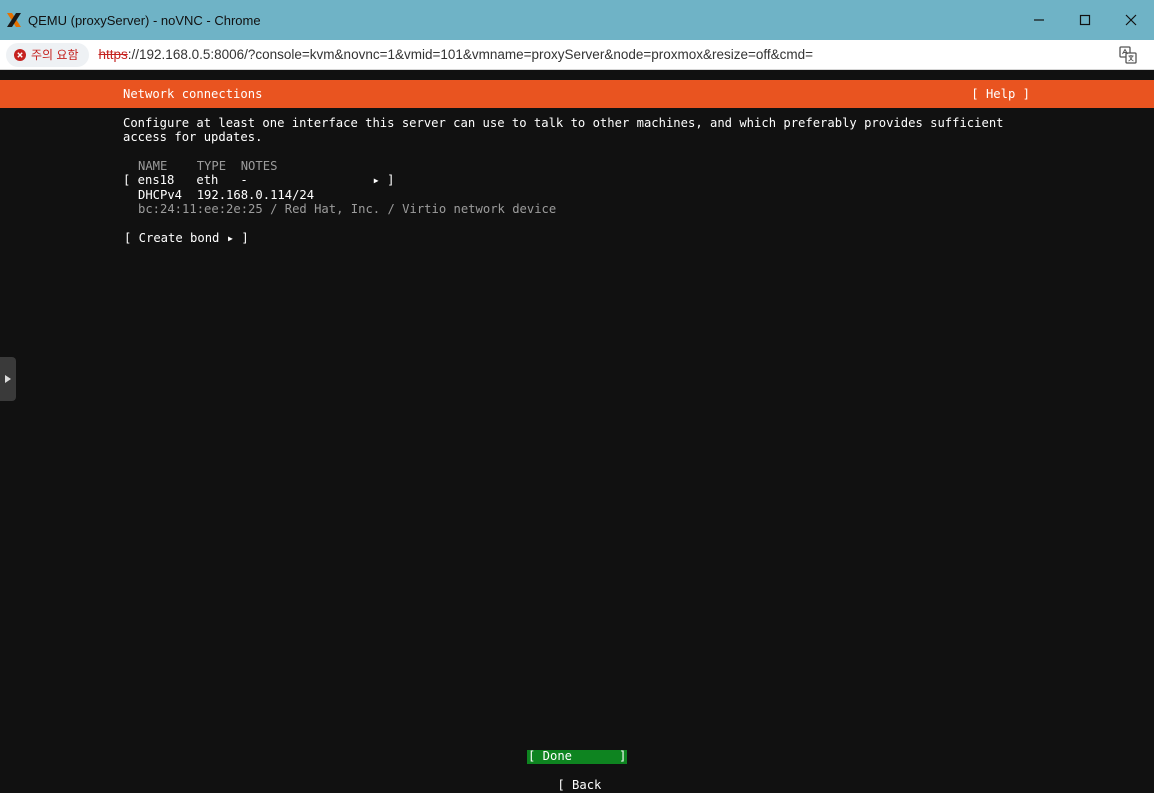 Image resolution: width=1154 pixels, height=793 pixels. Describe the element at coordinates (55, 55) in the screenshot. I see `security-label: 주의 요함` at that location.